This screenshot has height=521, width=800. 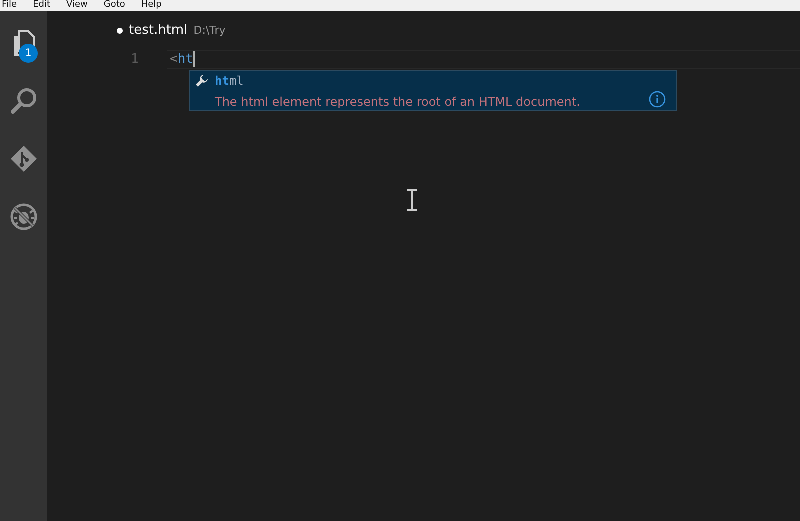 I want to click on line-number: 1, so click(x=135, y=59).